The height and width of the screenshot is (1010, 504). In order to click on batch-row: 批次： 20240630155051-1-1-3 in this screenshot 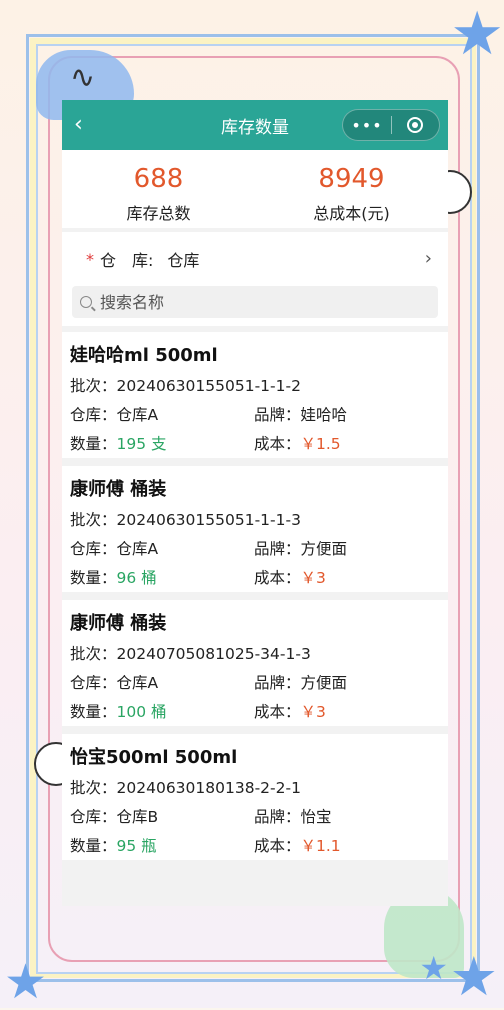, I will do `click(255, 520)`.